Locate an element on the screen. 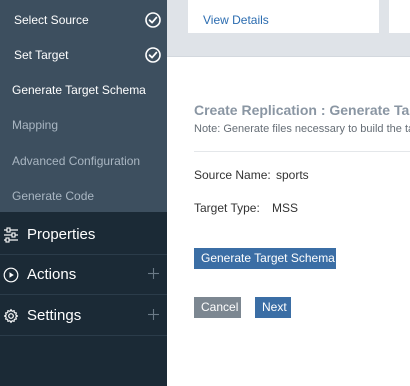 The width and height of the screenshot is (410, 386). step-advanced-configuration: Advanced Configuration is located at coordinates (83, 160).